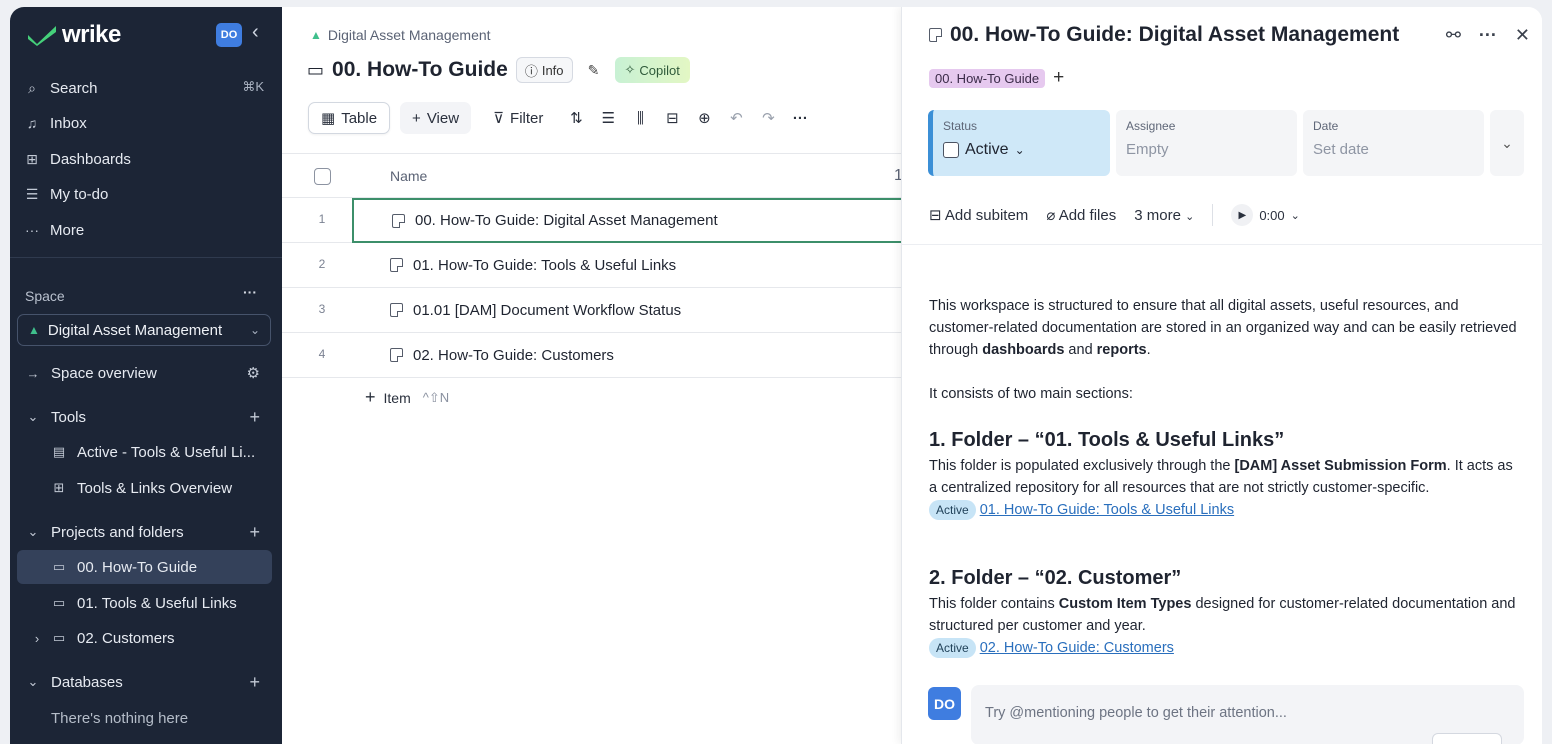 This screenshot has width=1552, height=744. What do you see at coordinates (987, 78) in the screenshot?
I see `folder-tag: 00. How-To Guide` at bounding box center [987, 78].